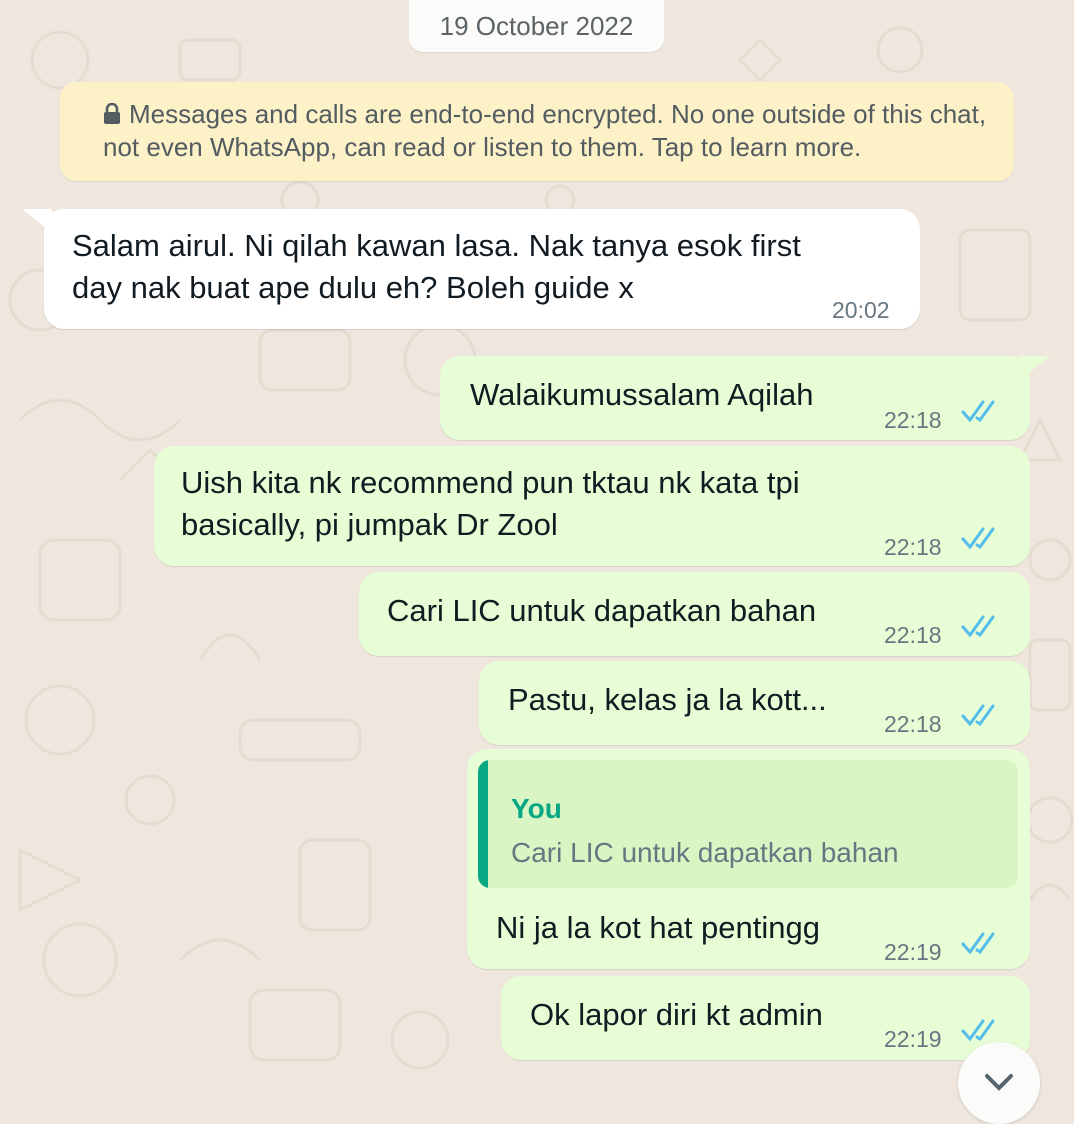 This screenshot has height=1124, width=1074. I want to click on message-text-line: Cari LIC untuk dapatkan bahan, so click(602, 610).